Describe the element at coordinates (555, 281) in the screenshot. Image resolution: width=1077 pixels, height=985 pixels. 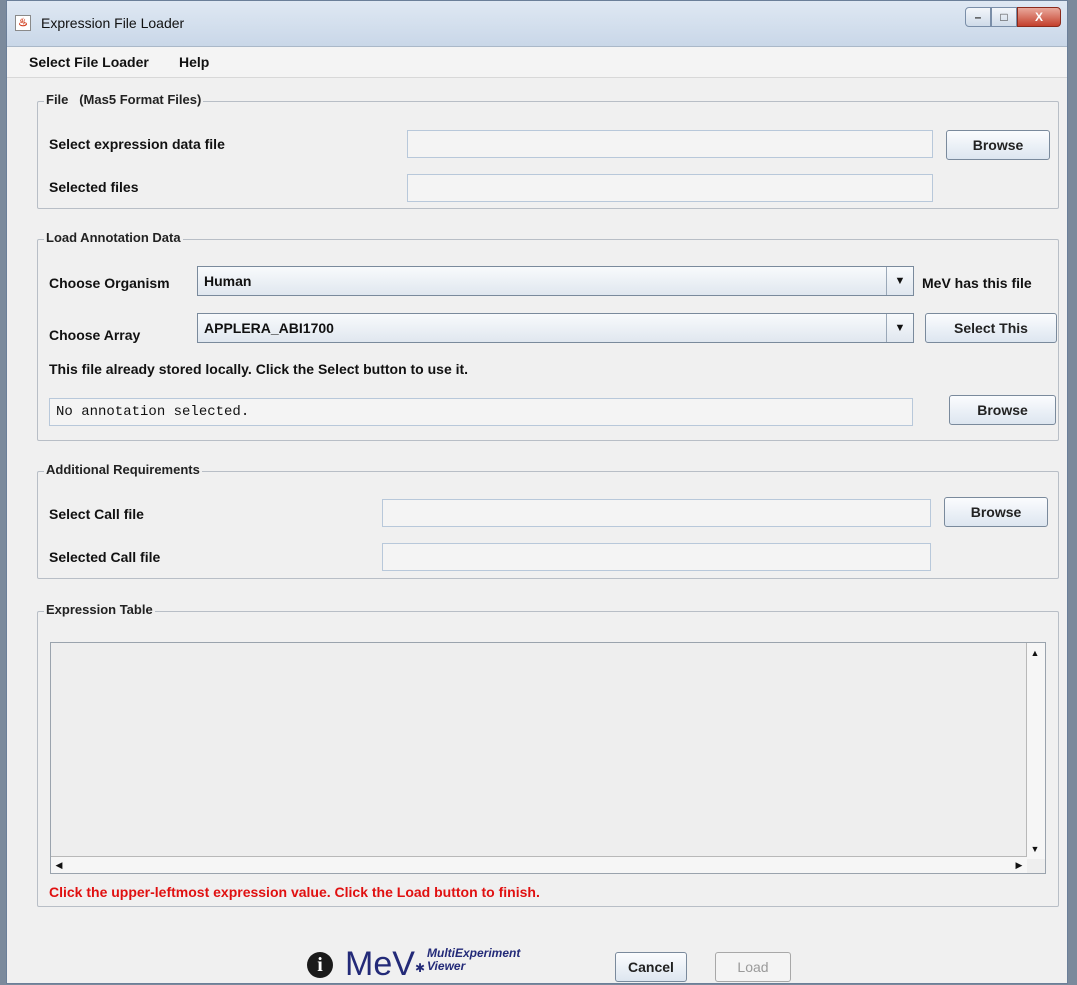
I see `organism-combo: Human ▼` at that location.